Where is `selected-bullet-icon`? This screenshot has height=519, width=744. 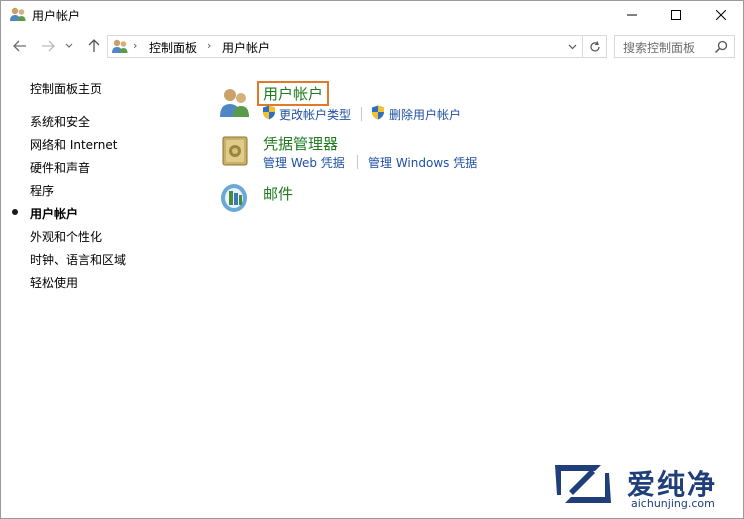 selected-bullet-icon is located at coordinates (15, 212).